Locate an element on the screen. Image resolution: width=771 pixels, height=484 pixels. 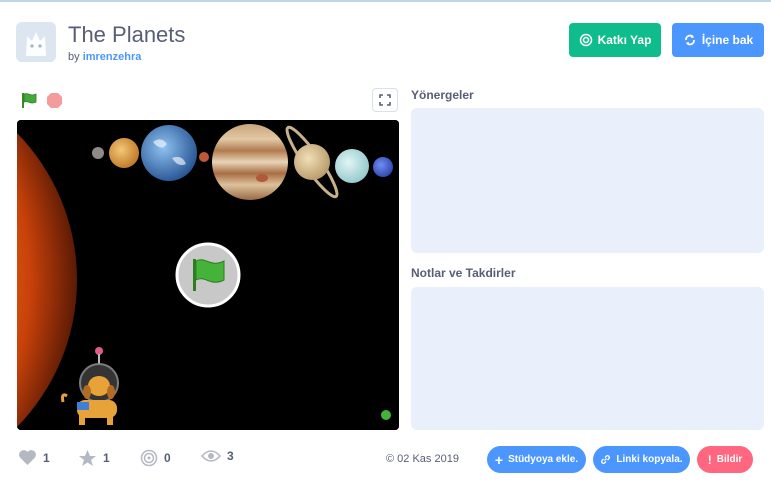
earth-sprite is located at coordinates (169, 153).